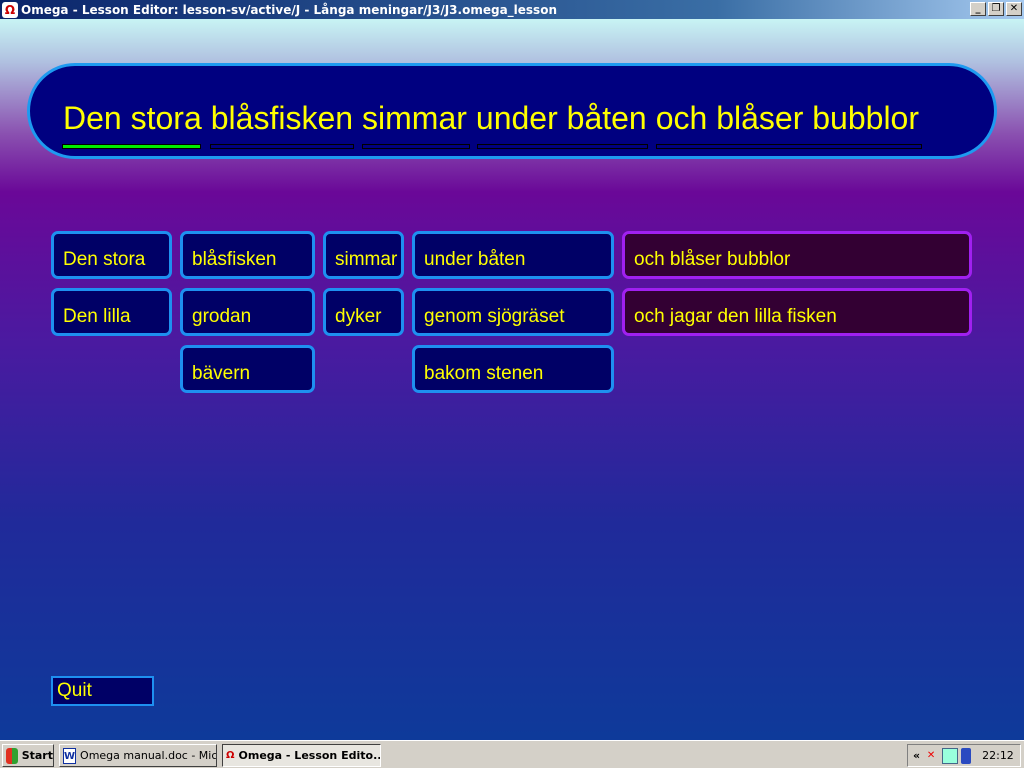 This screenshot has height=768, width=1024. I want to click on ending-tile: och blåser bubblor, so click(797, 255).